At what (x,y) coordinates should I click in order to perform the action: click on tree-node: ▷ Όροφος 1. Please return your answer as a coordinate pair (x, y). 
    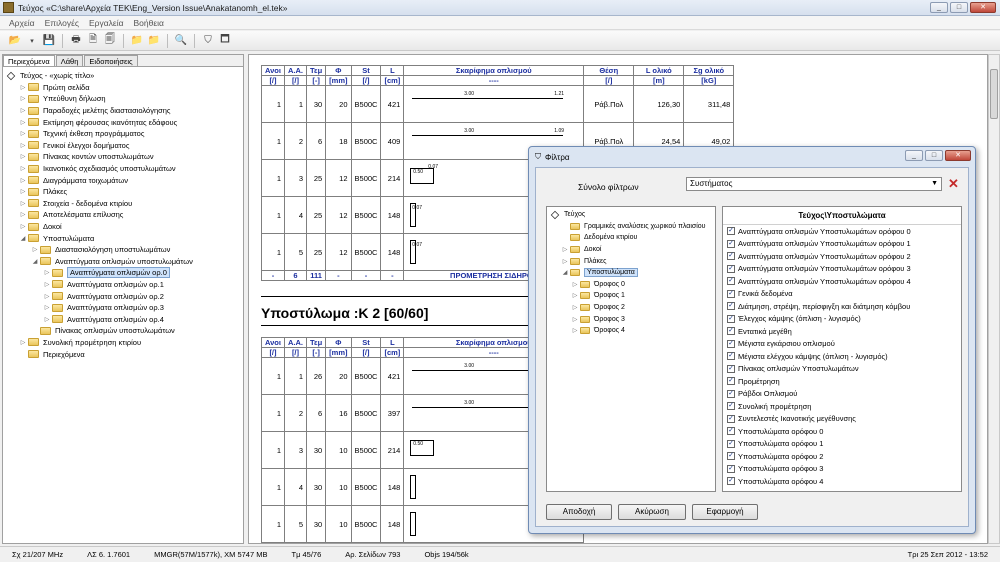
    Looking at the image, I should click on (631, 296).